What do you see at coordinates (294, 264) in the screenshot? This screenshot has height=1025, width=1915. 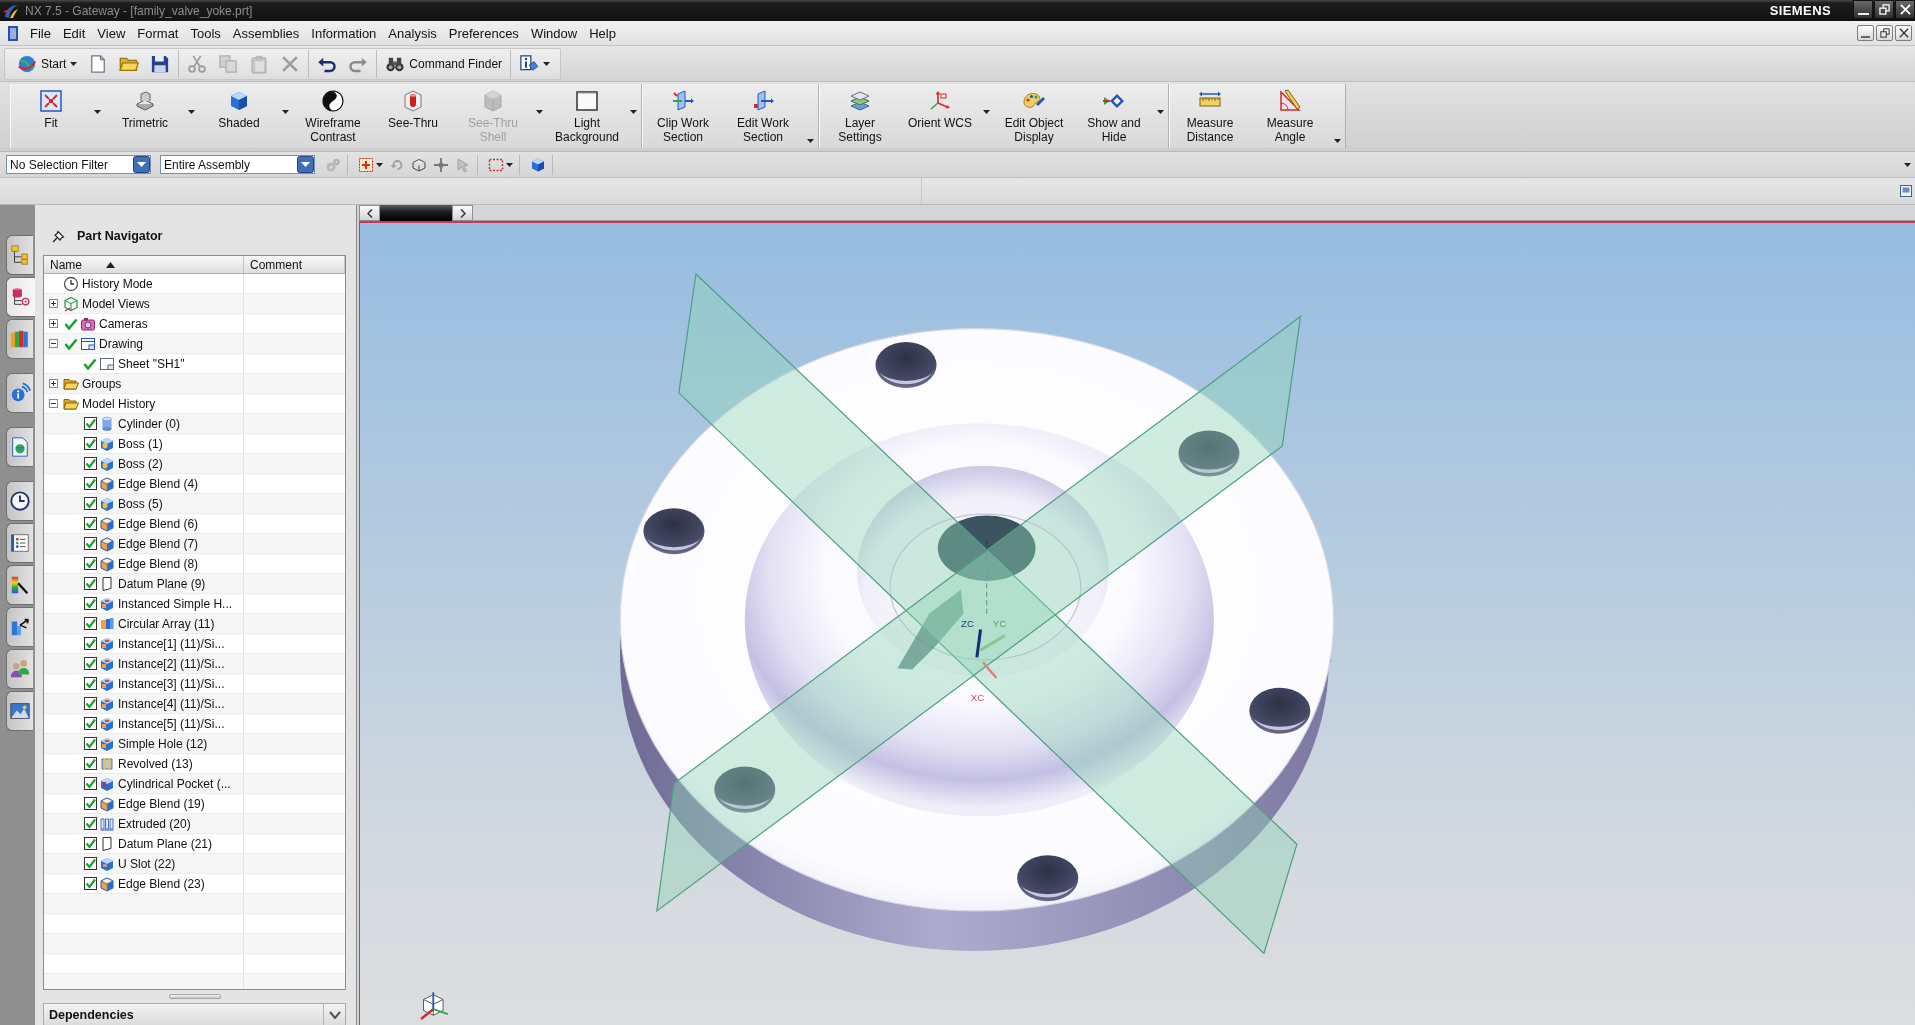 I see `column-header: Comment` at bounding box center [294, 264].